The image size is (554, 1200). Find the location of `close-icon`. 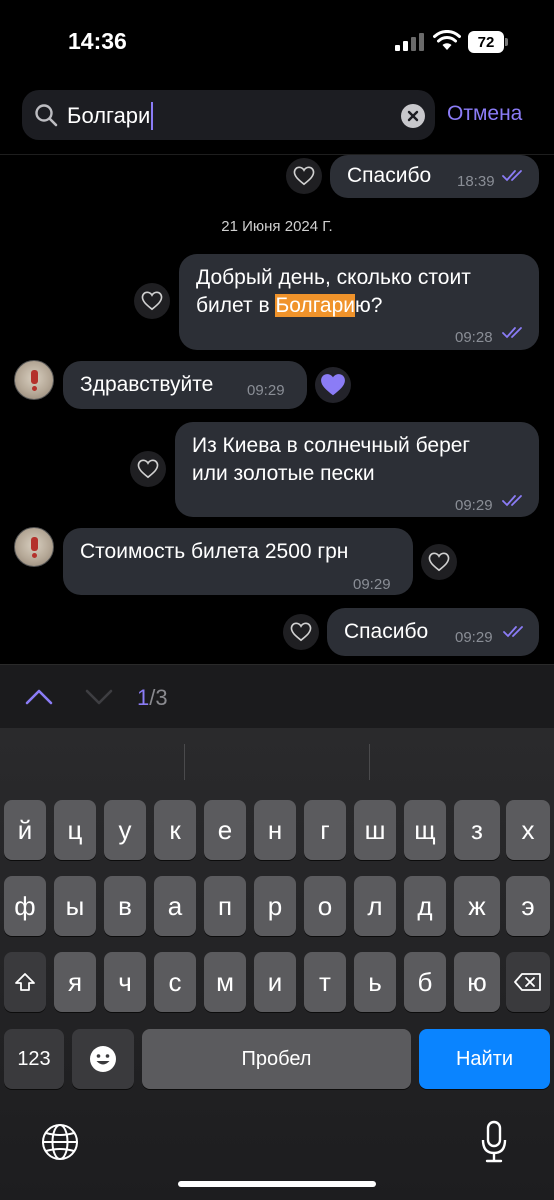

close-icon is located at coordinates (413, 116).